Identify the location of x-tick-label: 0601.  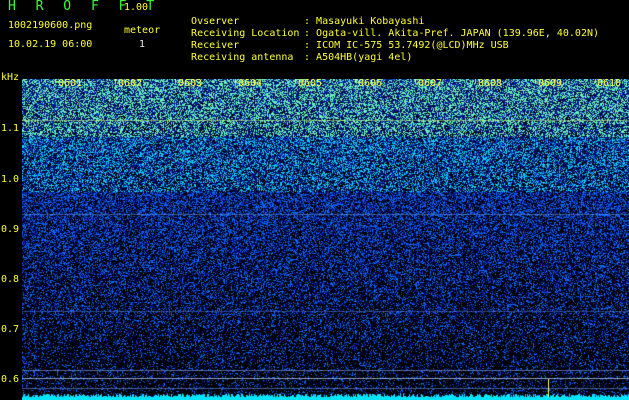
(70, 83).